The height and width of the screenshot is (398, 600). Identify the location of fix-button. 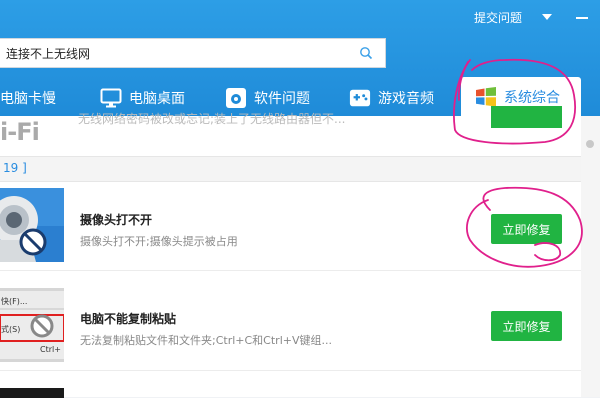
(526, 117).